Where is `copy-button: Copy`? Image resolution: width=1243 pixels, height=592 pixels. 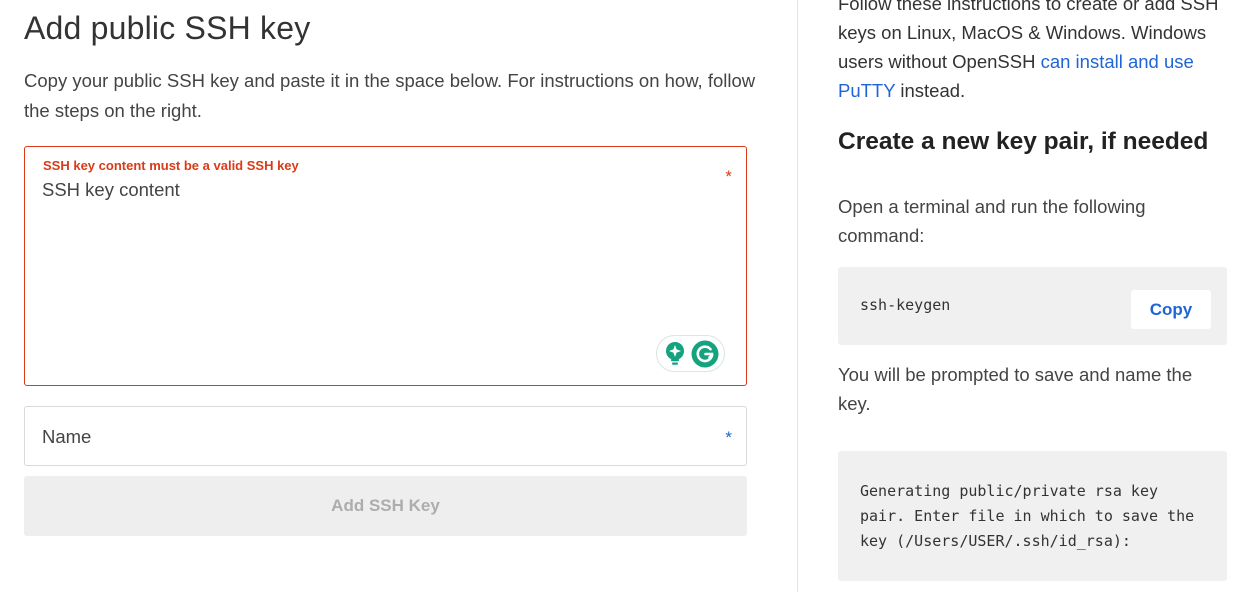
copy-button: Copy is located at coordinates (1171, 309).